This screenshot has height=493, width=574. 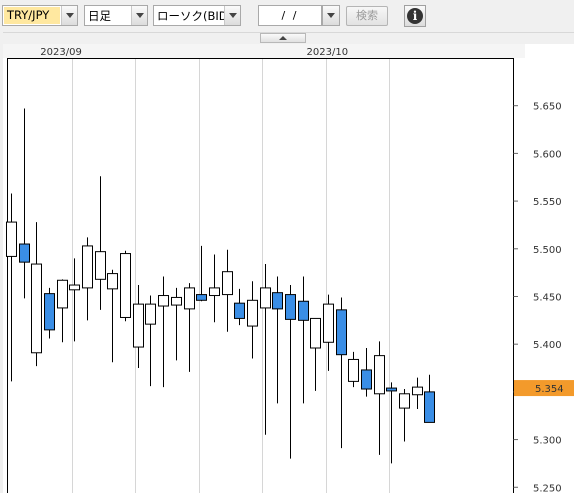 I want to click on y-tick-label: 5.450, so click(x=547, y=297).